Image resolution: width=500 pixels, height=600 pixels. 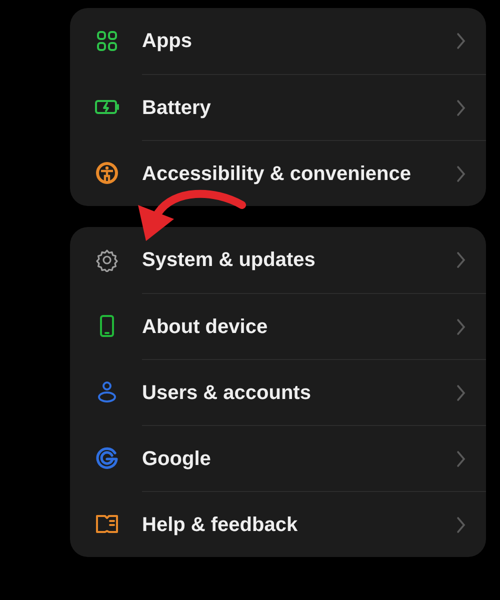 I want to click on settings-item: System & updates, so click(x=278, y=260).